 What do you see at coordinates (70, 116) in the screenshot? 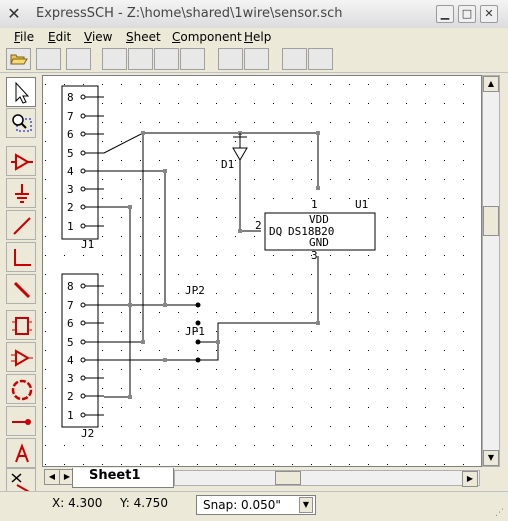
I see `j1-pin-label: 7` at bounding box center [70, 116].